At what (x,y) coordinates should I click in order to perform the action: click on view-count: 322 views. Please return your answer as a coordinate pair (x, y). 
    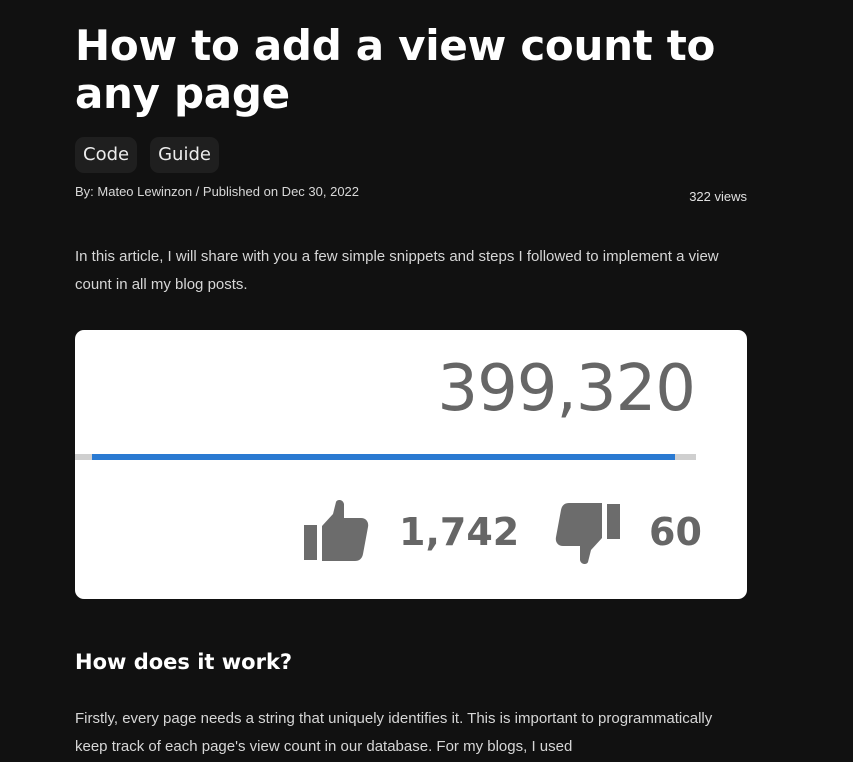
    Looking at the image, I should click on (718, 196).